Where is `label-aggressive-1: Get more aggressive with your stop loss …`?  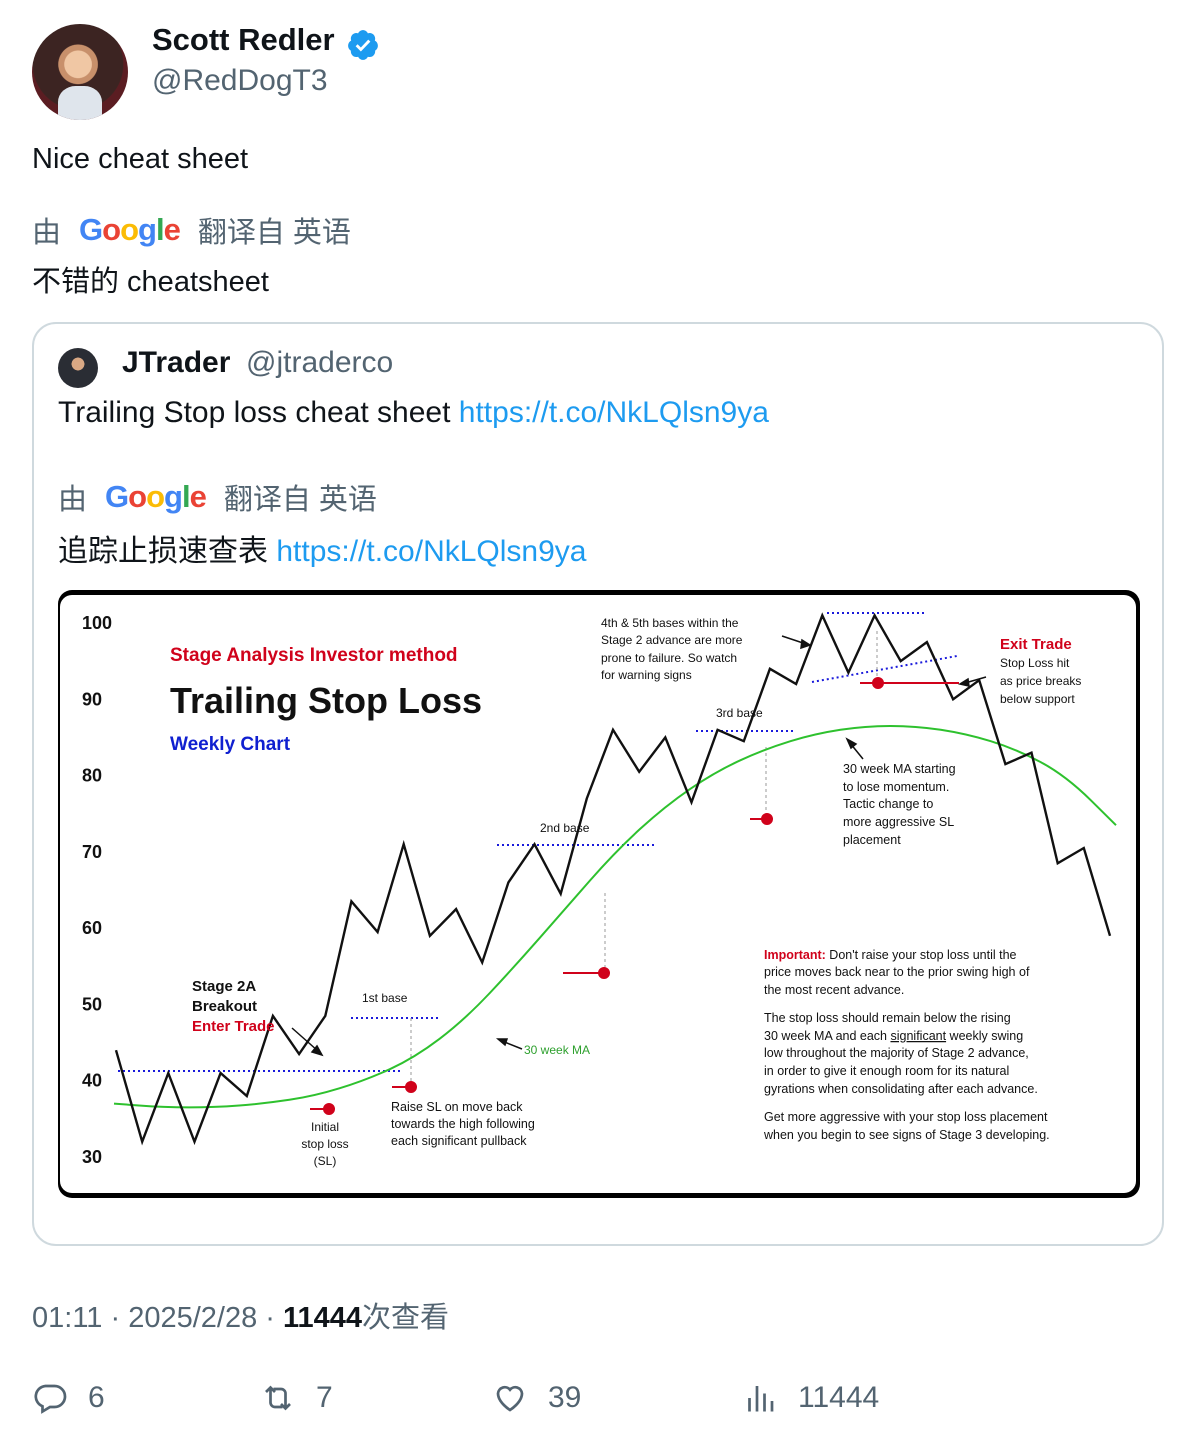 label-aggressive-1: Get more aggressive with your stop loss … is located at coordinates (906, 1117).